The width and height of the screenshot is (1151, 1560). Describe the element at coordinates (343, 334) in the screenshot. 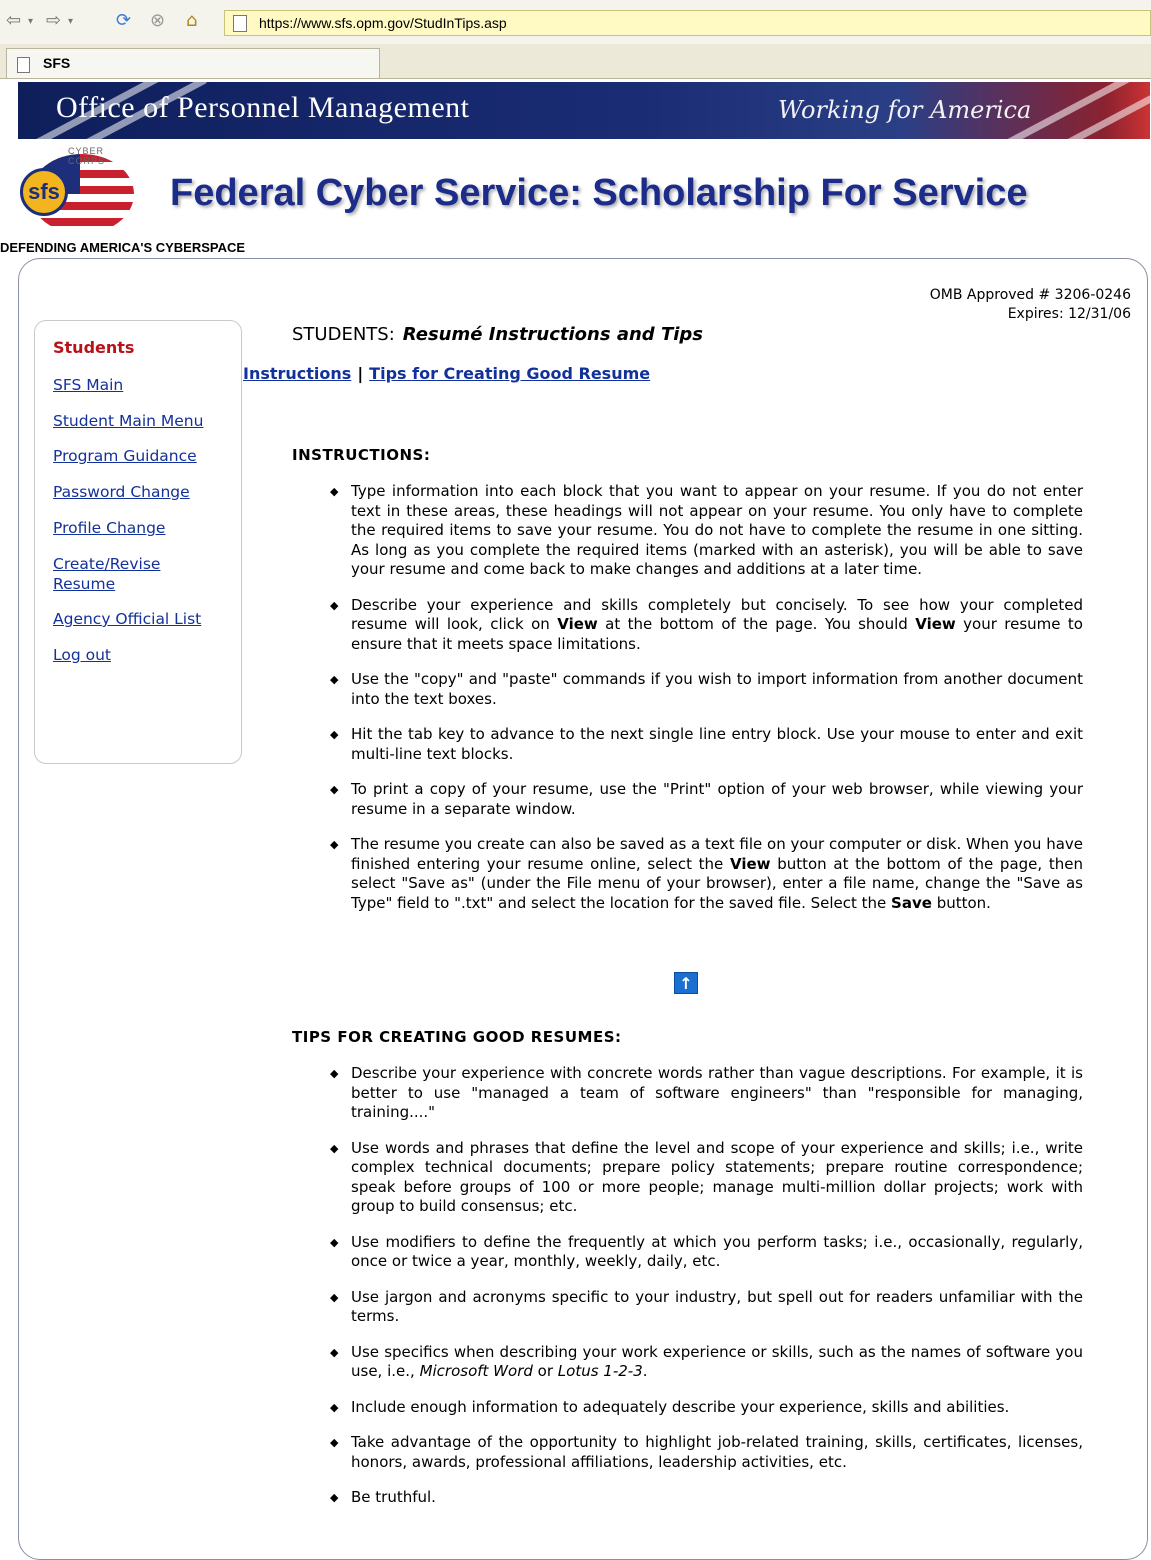

I see `page-title-prefix: STUDENTS:` at that location.